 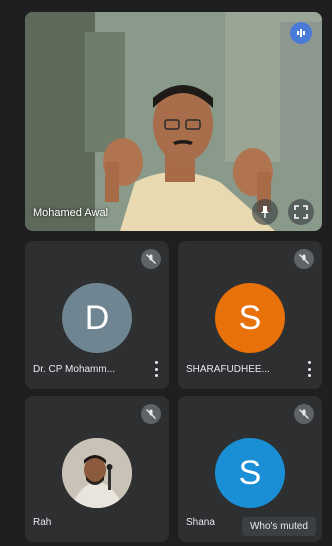 I want to click on participant-tile: Rah, so click(x=97, y=469).